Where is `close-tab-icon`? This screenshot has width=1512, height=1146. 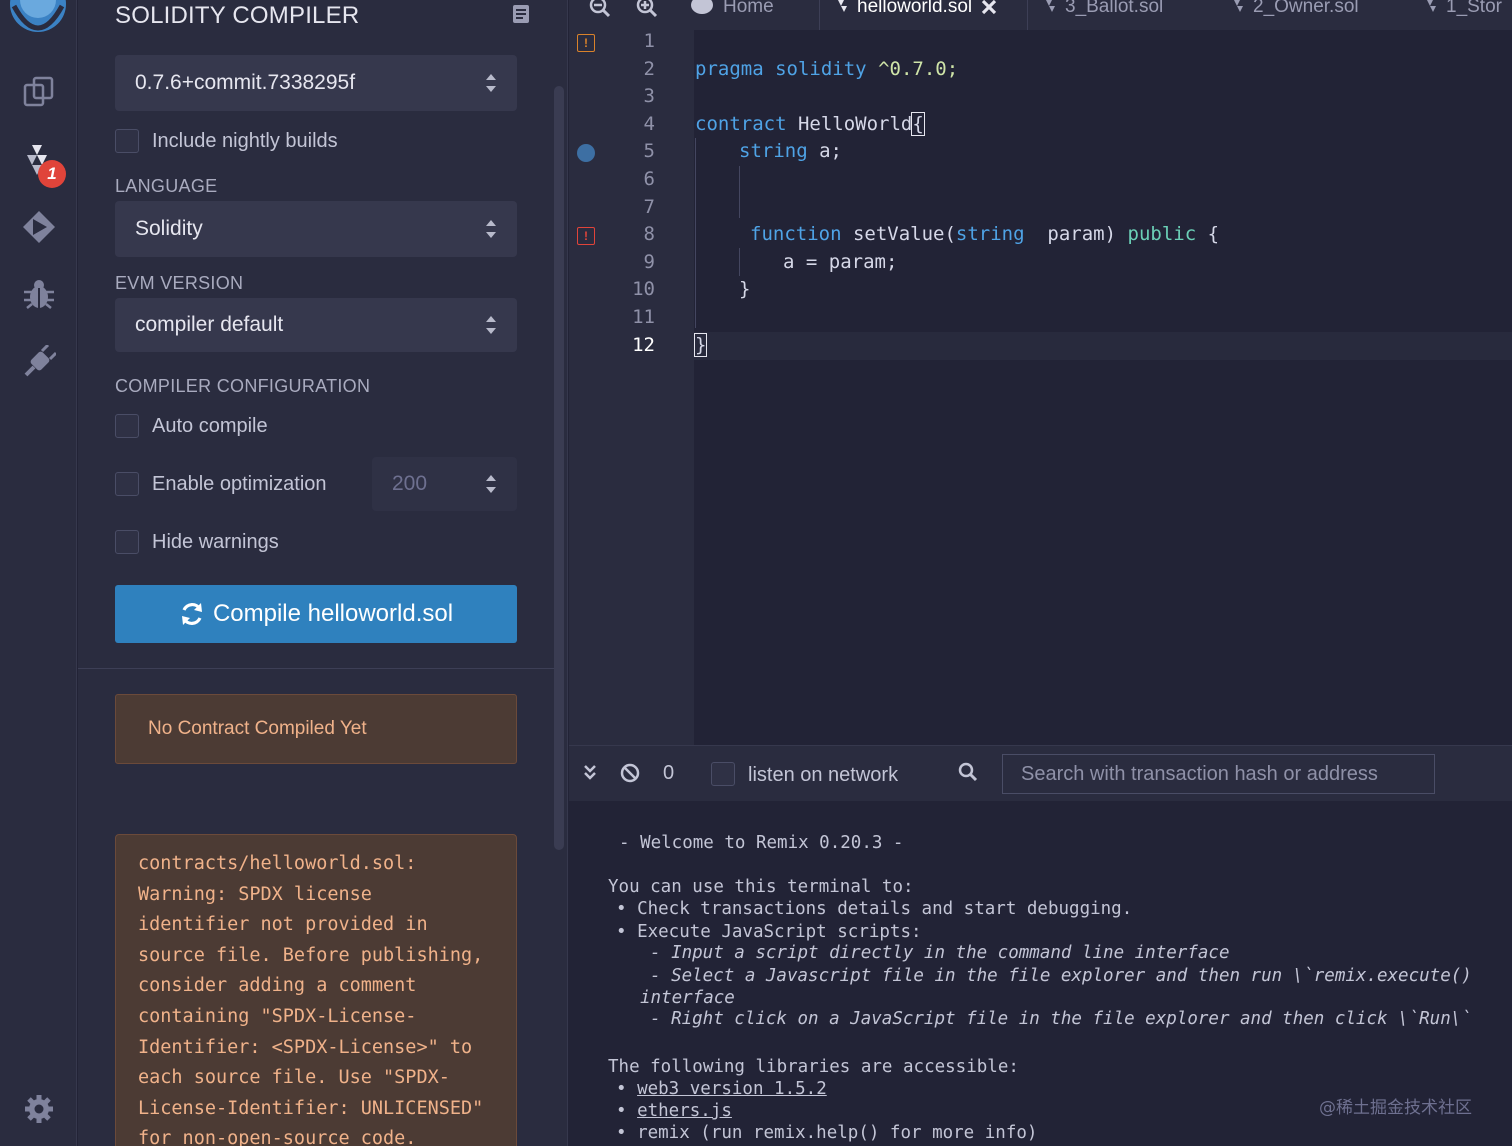
close-tab-icon is located at coordinates (989, 8).